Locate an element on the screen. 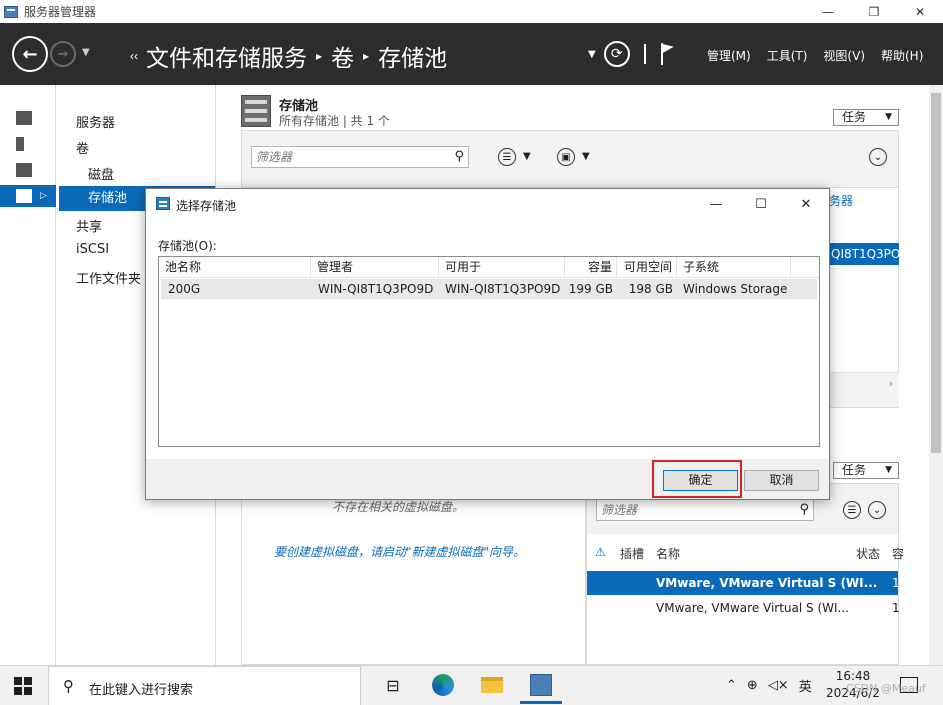  server-manager-taskbar-button is located at coordinates (541, 688).